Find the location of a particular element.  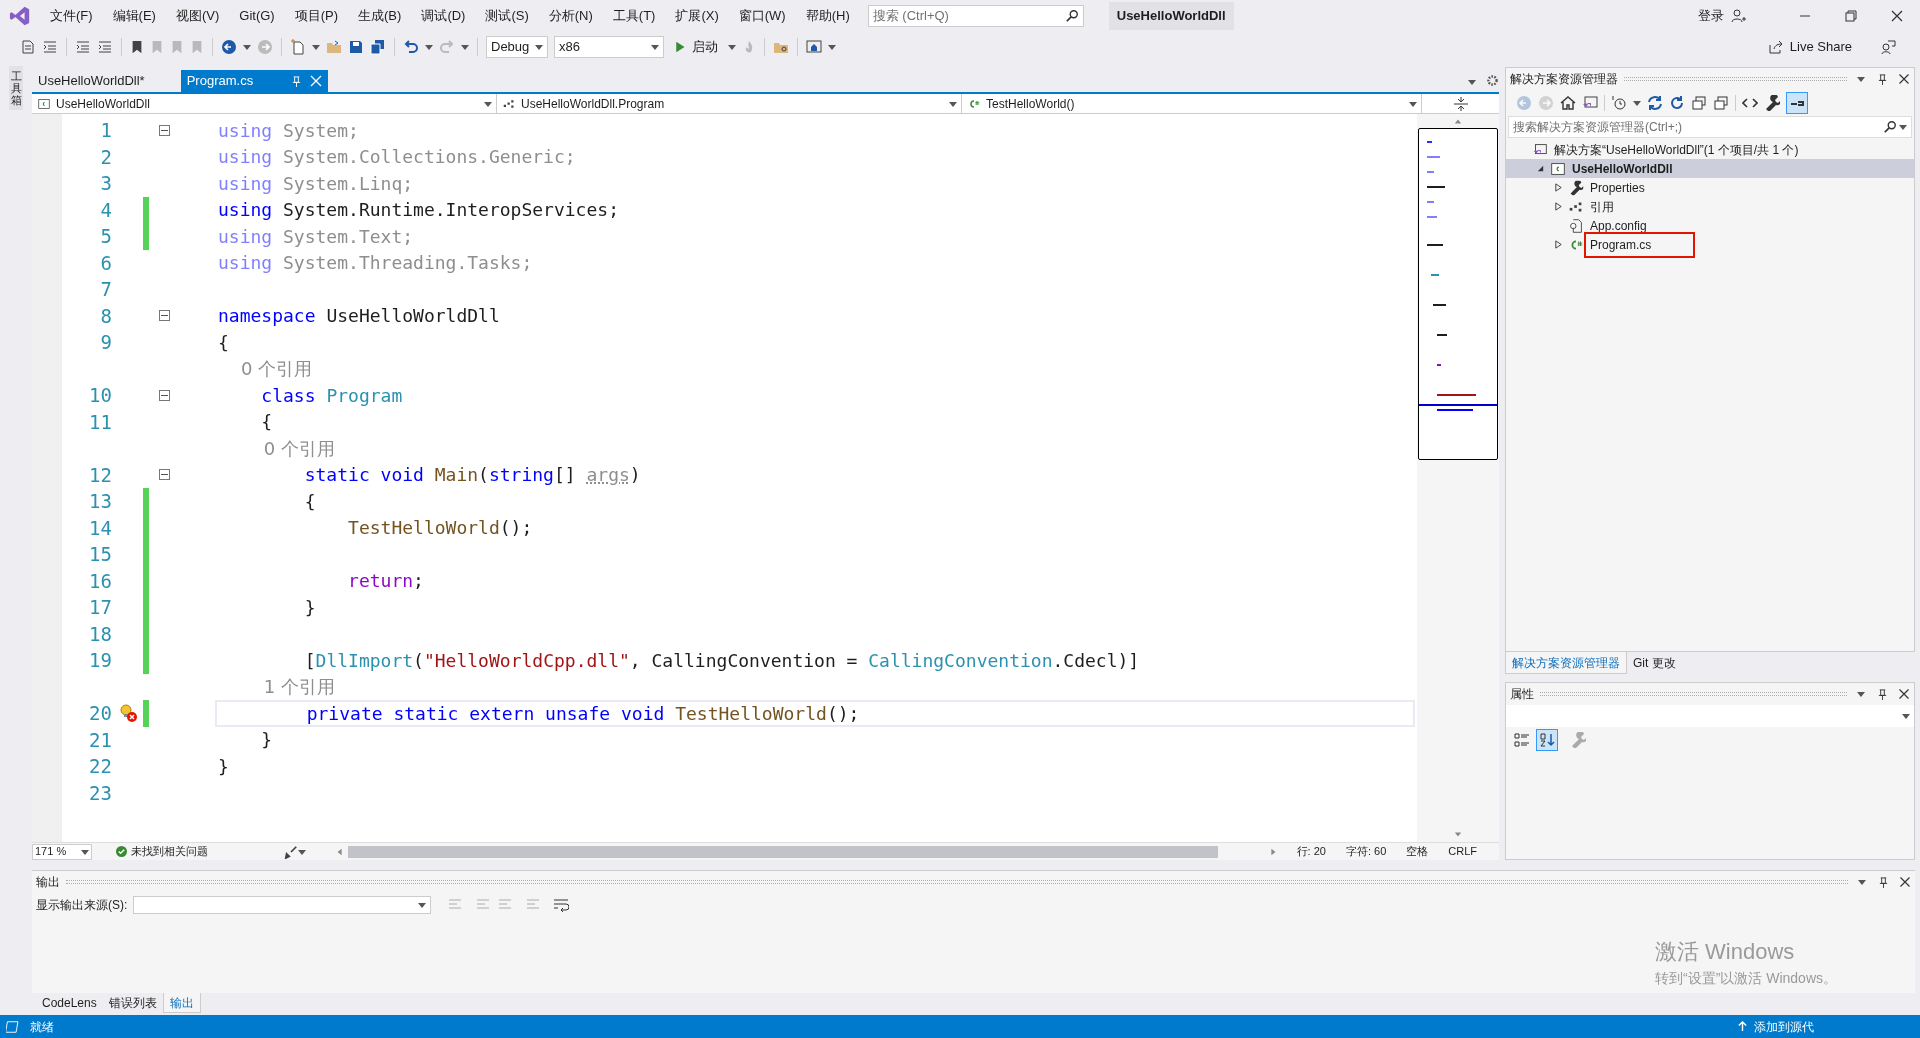

menu-item: Git(G) is located at coordinates (257, 16).